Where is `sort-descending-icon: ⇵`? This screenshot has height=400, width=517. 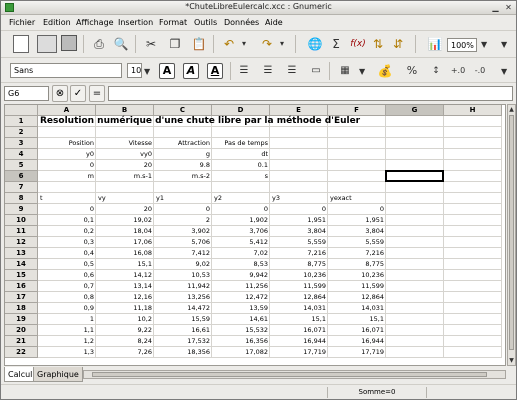
sort-descending-icon: ⇵ is located at coordinates (398, 44).